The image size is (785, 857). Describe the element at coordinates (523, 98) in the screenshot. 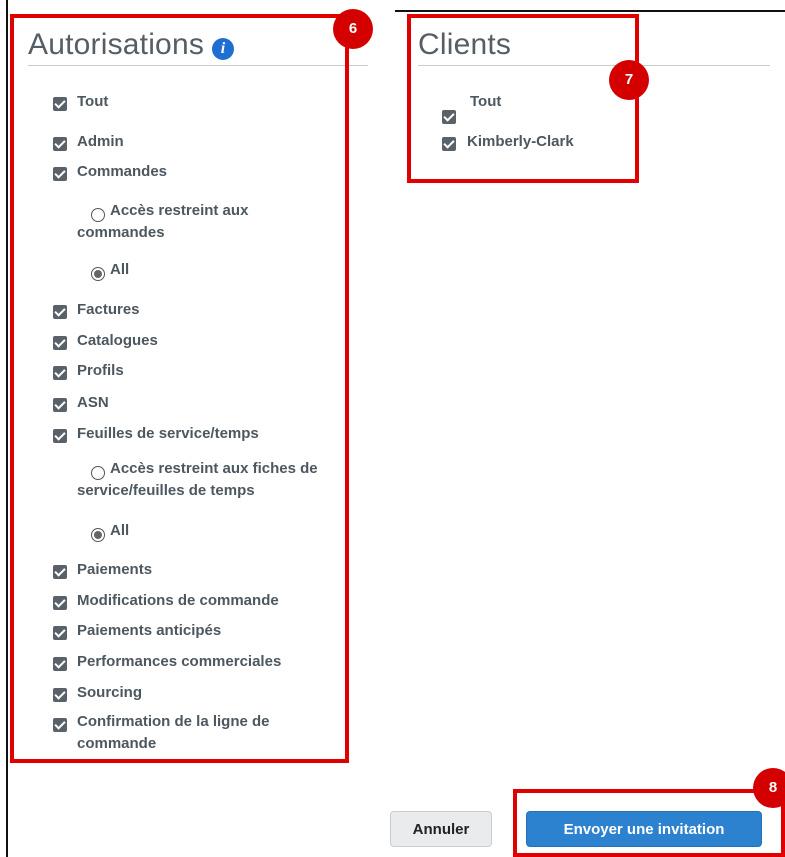

I see `callout-box-clients` at that location.